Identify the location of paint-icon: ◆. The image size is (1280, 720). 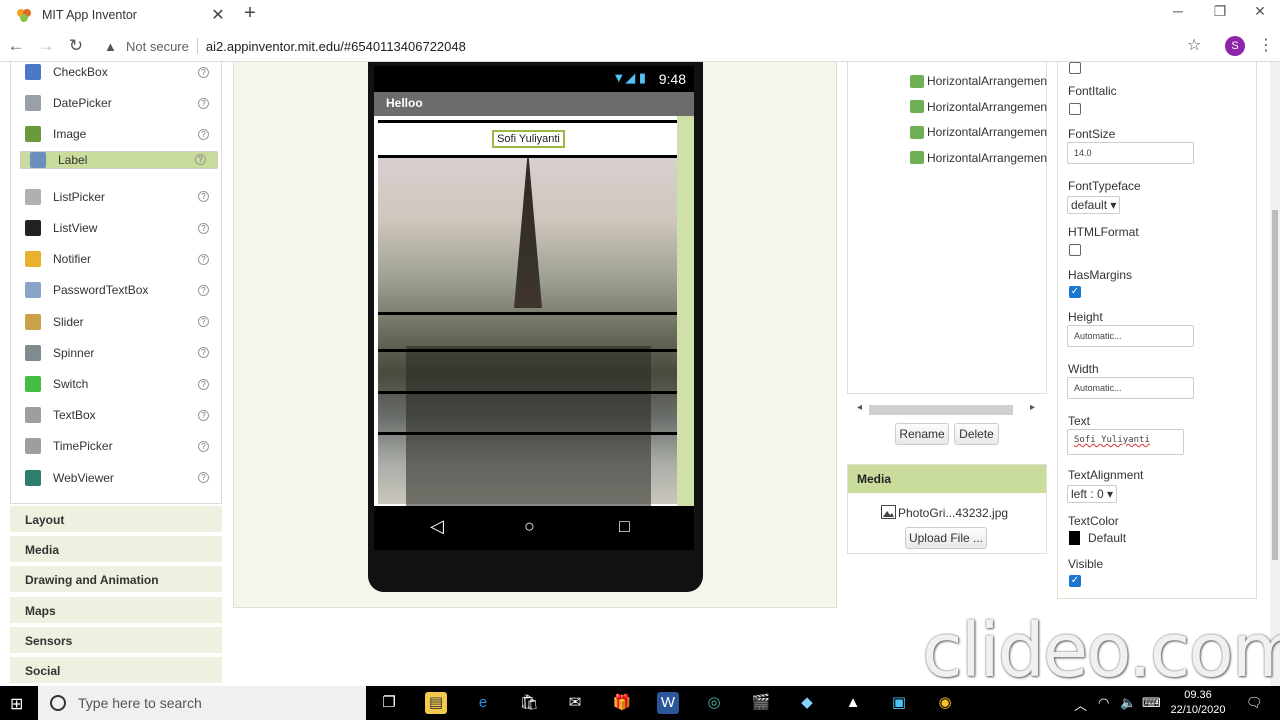
(807, 703).